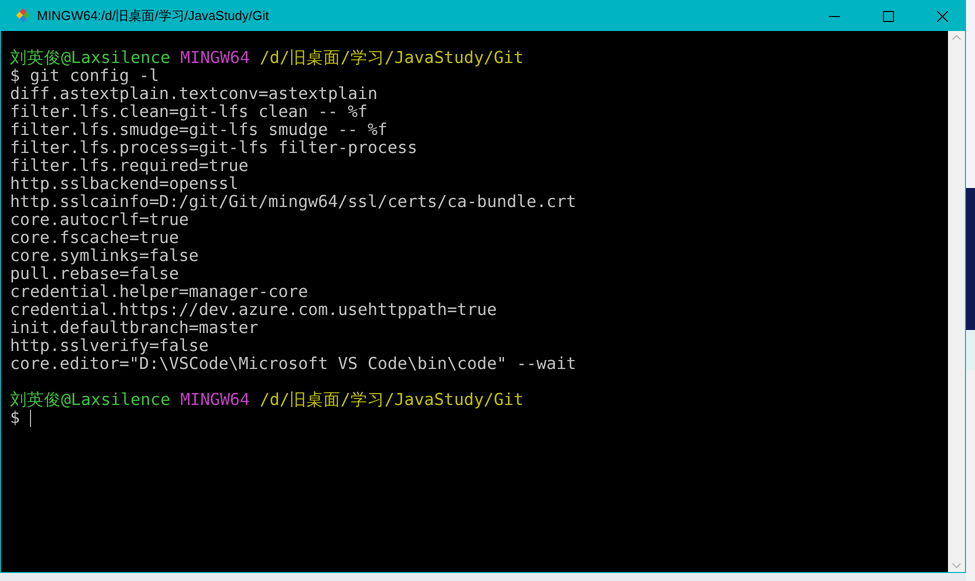  Describe the element at coordinates (293, 202) in the screenshot. I see `output-line: http.sslcainfo=D:/git/Git/mingw64/ssl/certs/ca-bundle.crt` at that location.